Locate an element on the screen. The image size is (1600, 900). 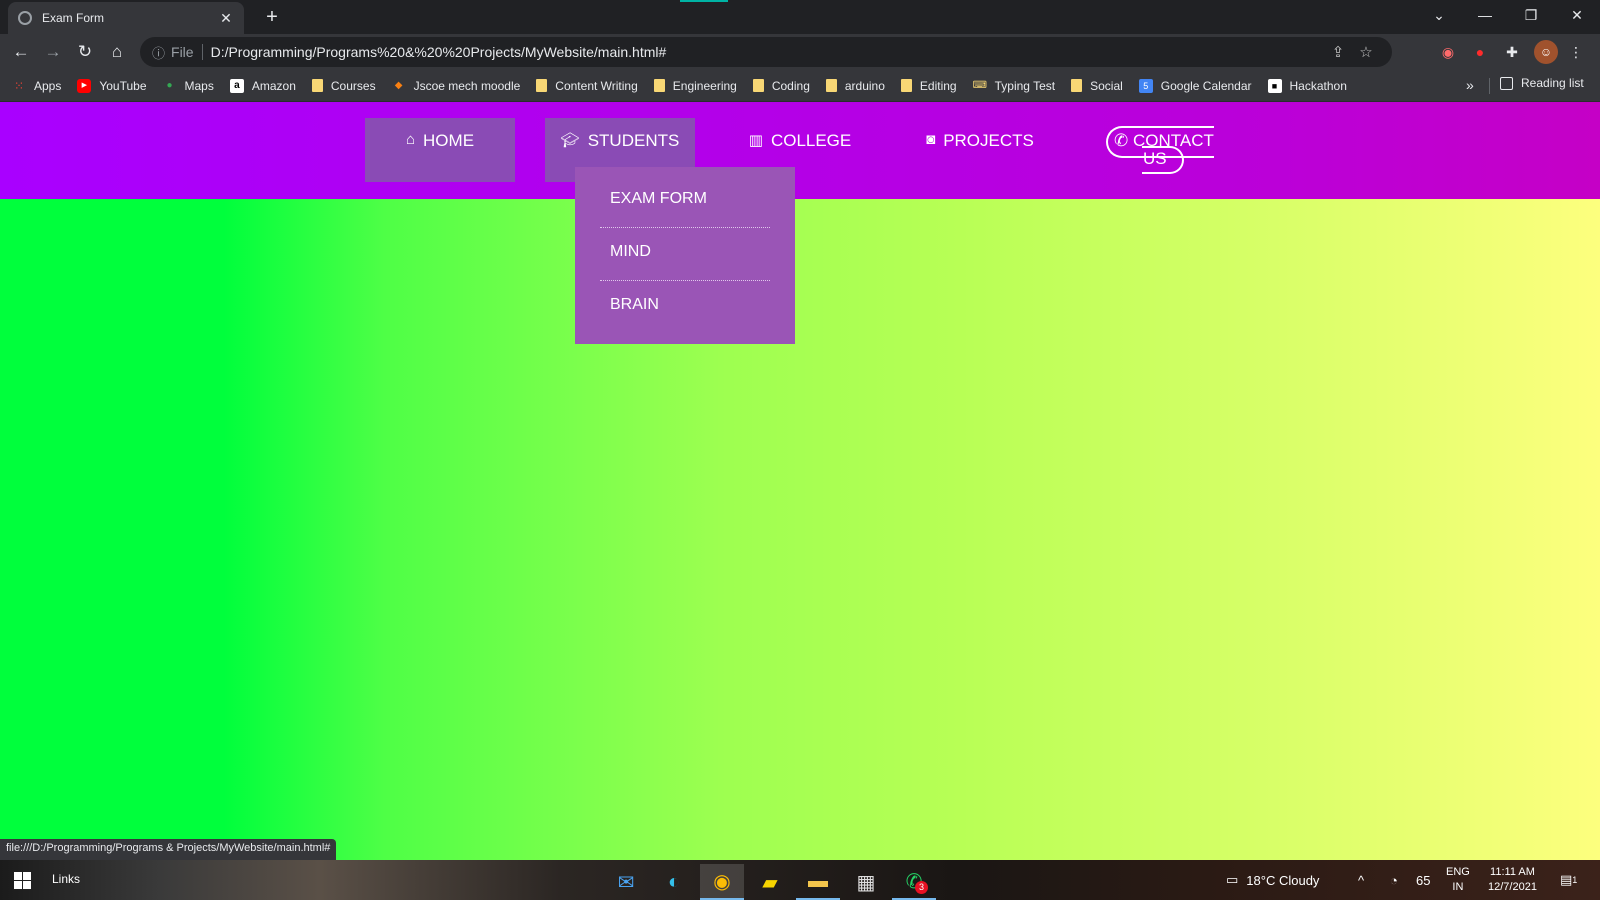
bookmark-social: Social is located at coordinates (1097, 86).